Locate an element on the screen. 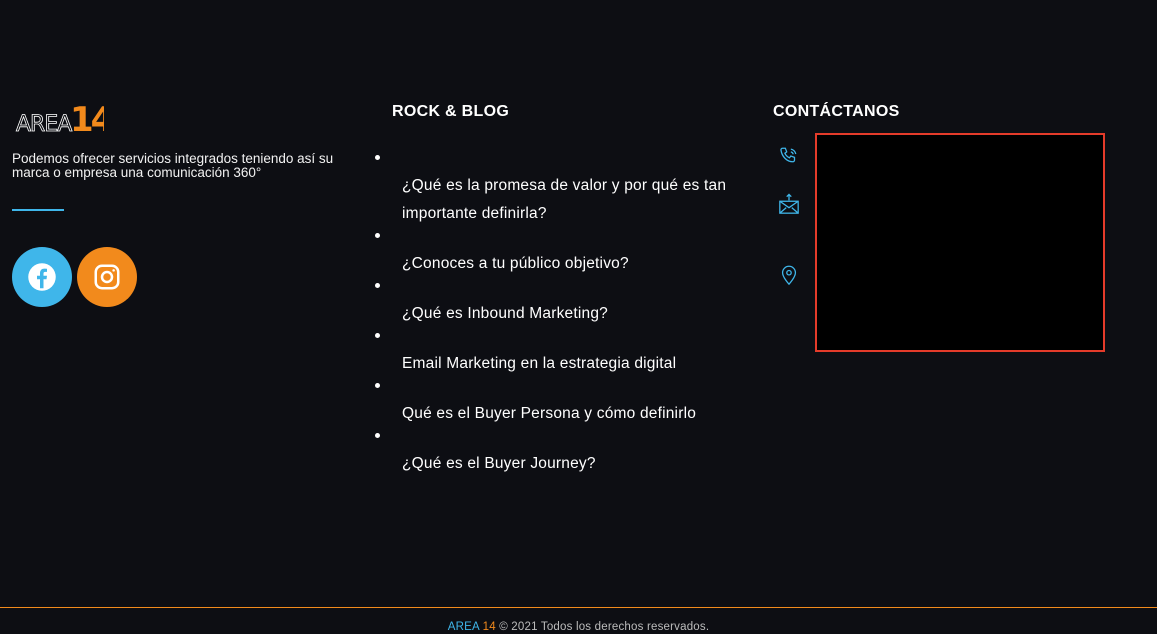 The height and width of the screenshot is (634, 1157). blog-link: ¿Conoces a tu público objetivo? is located at coordinates (582, 264).